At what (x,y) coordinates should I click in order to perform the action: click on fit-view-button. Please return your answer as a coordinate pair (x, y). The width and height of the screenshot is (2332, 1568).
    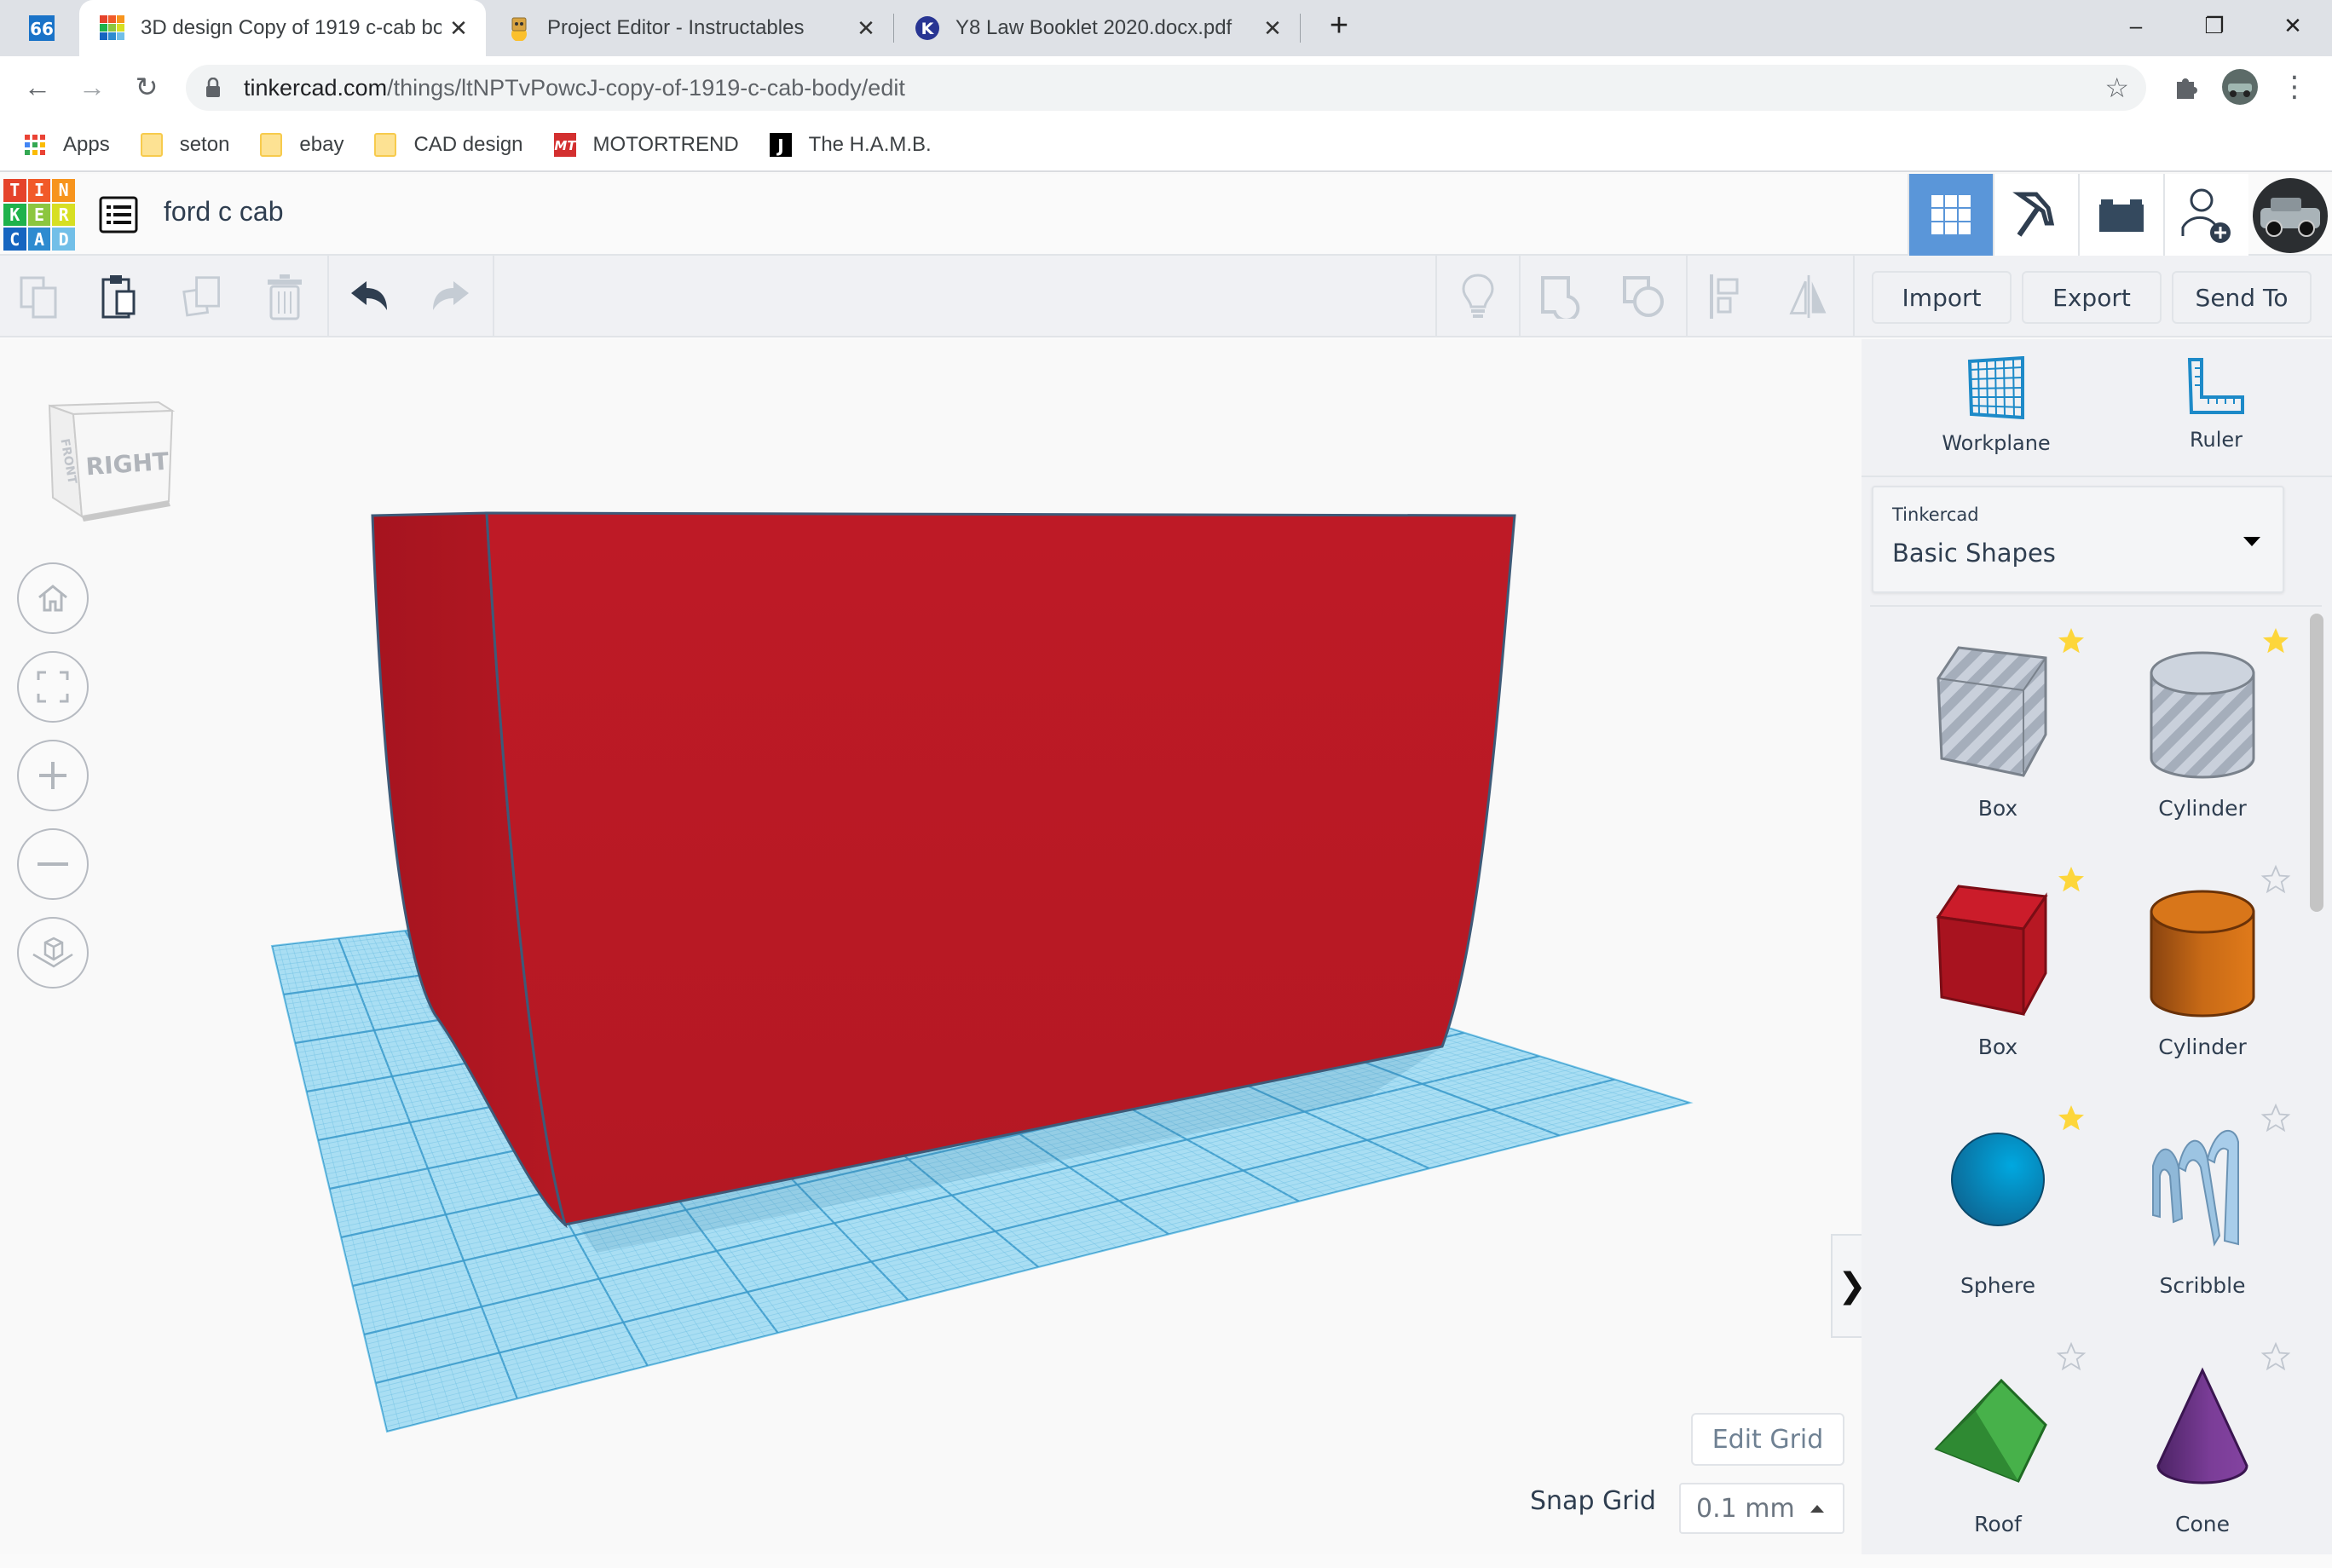
    Looking at the image, I should click on (53, 687).